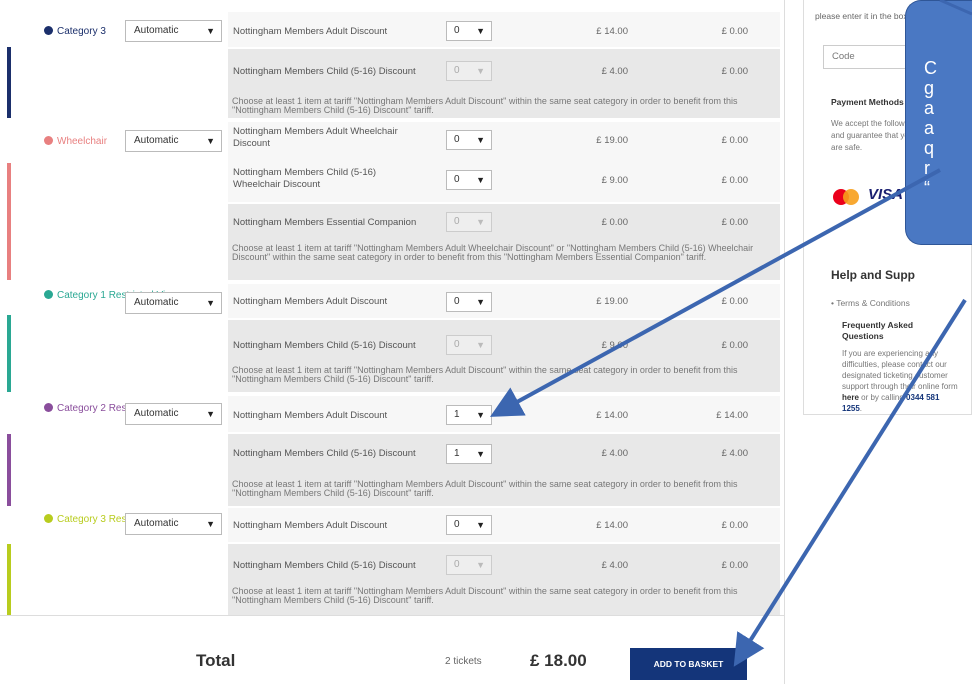 The width and height of the screenshot is (972, 685). I want to click on help-support-title: Help and Supp, so click(873, 275).